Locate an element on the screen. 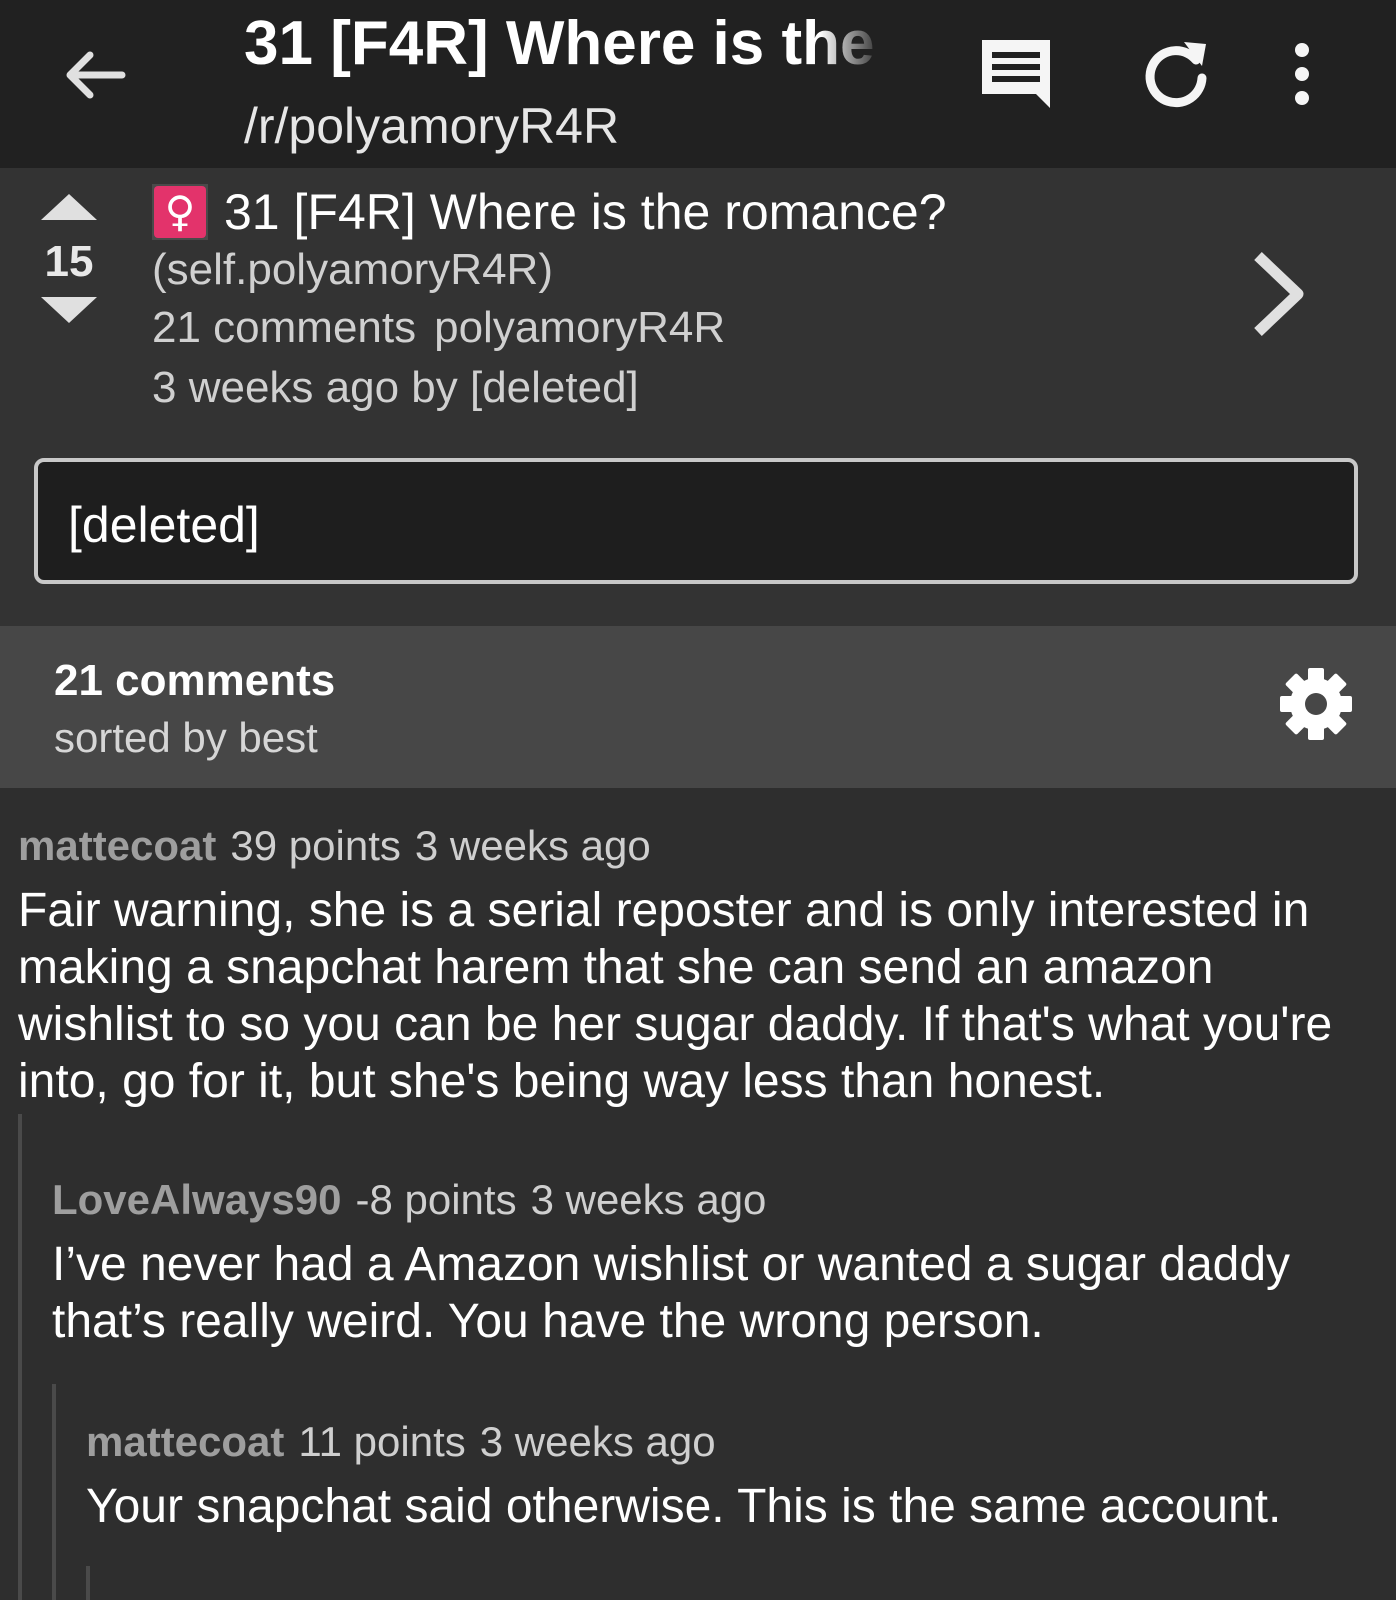  comments-header: 21 comments sorted by best is located at coordinates (698, 707).